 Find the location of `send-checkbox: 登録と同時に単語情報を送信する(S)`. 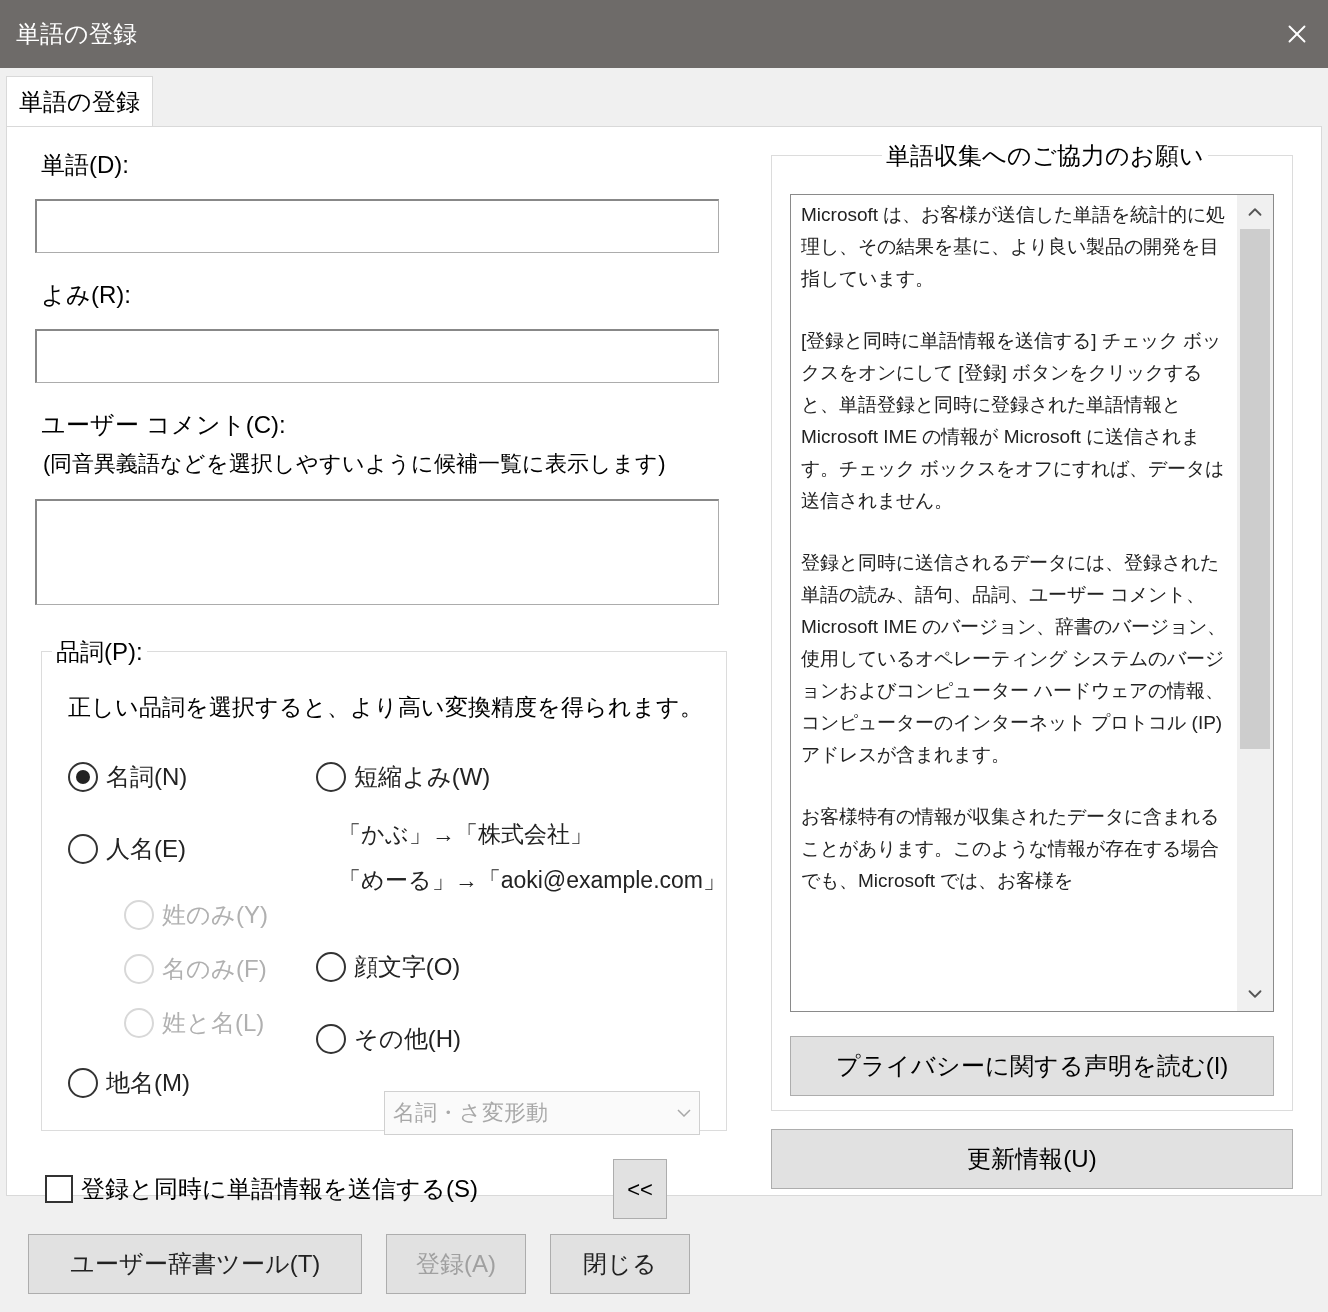

send-checkbox: 登録と同時に単語情報を送信する(S) is located at coordinates (261, 1189).